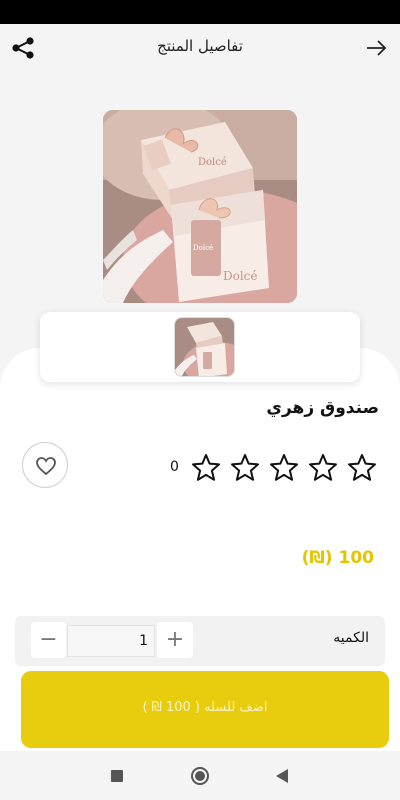 The width and height of the screenshot is (400, 800). What do you see at coordinates (200, 206) in the screenshot?
I see `product-image: Dolcé Dolcé Dolcé` at bounding box center [200, 206].